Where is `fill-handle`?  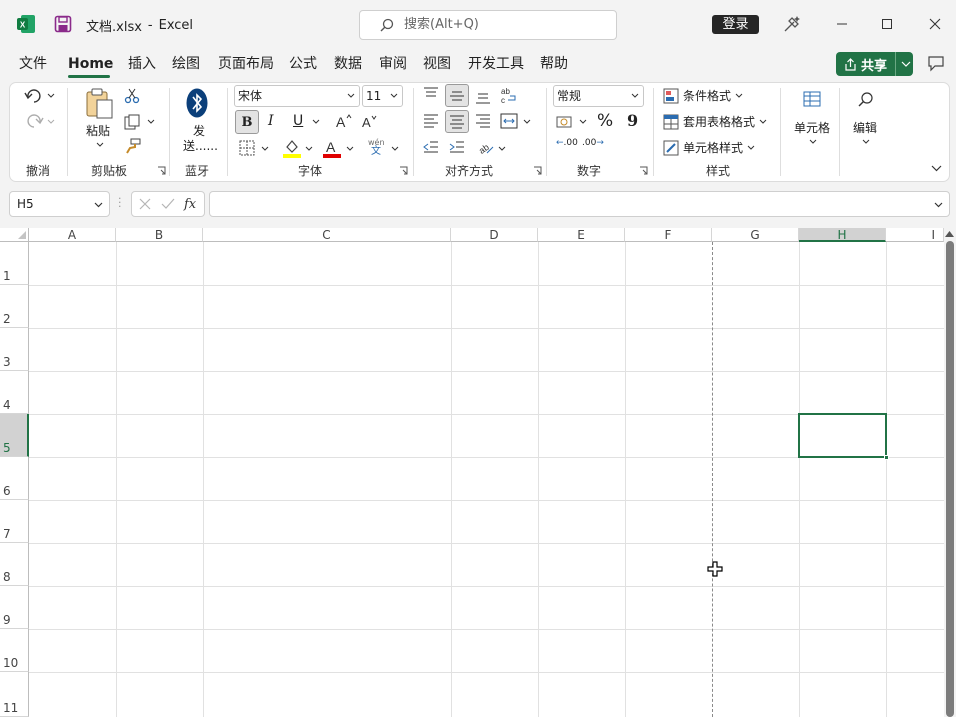
fill-handle is located at coordinates (886, 457).